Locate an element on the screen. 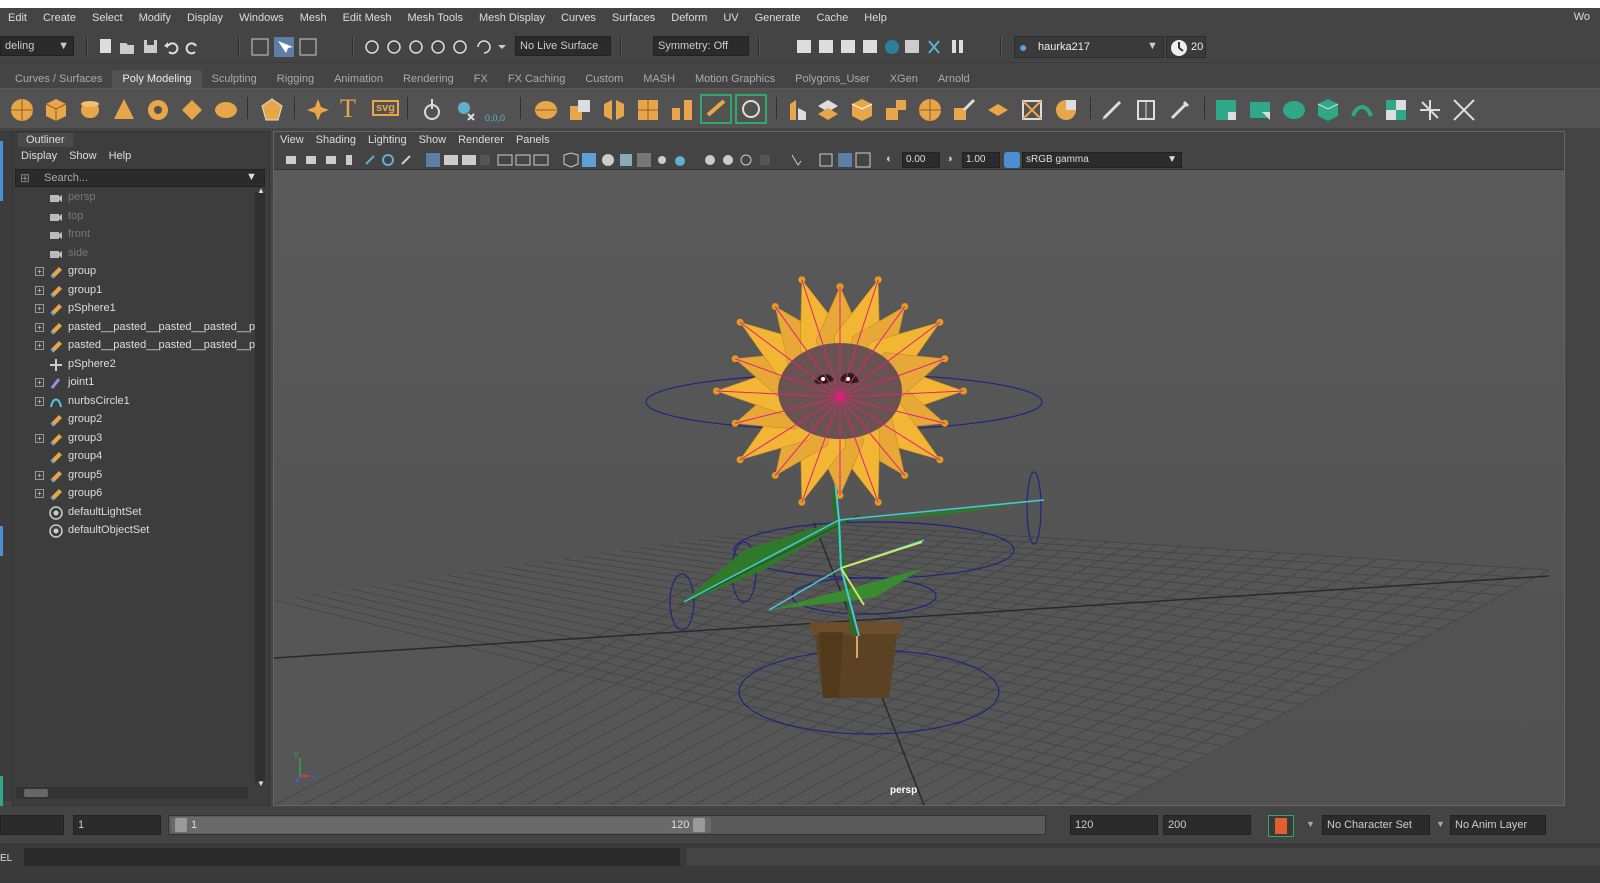  outliner-menu-show: Show is located at coordinates (83, 156).